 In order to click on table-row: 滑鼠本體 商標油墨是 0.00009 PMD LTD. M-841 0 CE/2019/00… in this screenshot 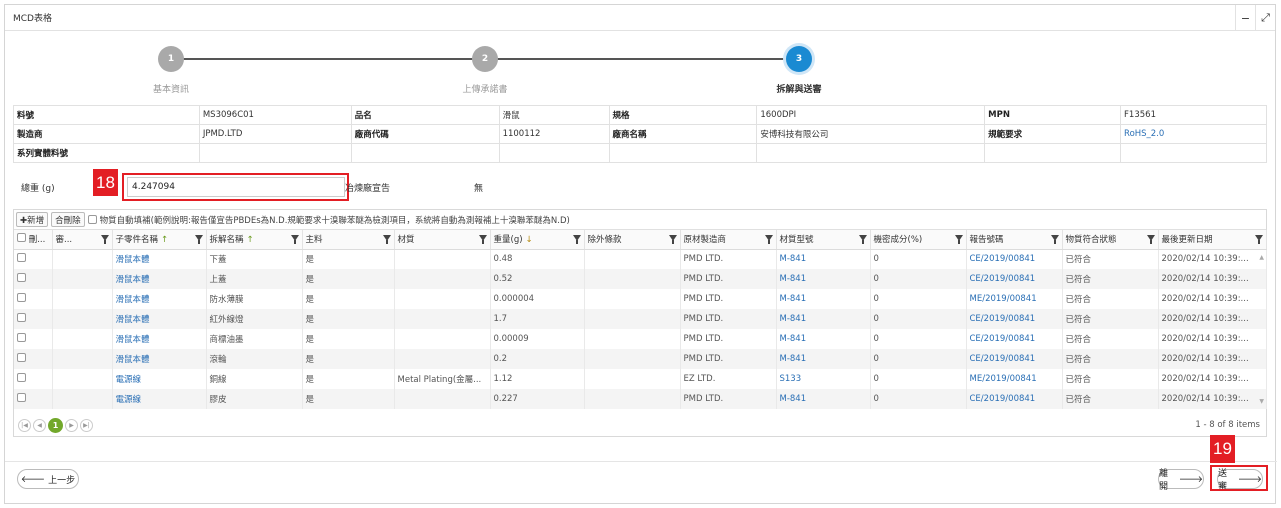, I will do `click(640, 339)`.